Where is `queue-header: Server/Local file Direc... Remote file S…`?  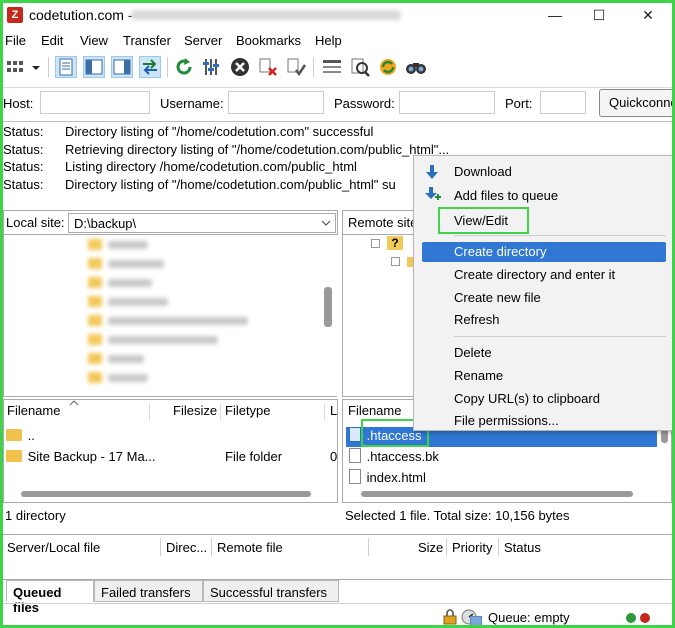
queue-header: Server/Local file Direc... Remote file S… is located at coordinates (337, 546).